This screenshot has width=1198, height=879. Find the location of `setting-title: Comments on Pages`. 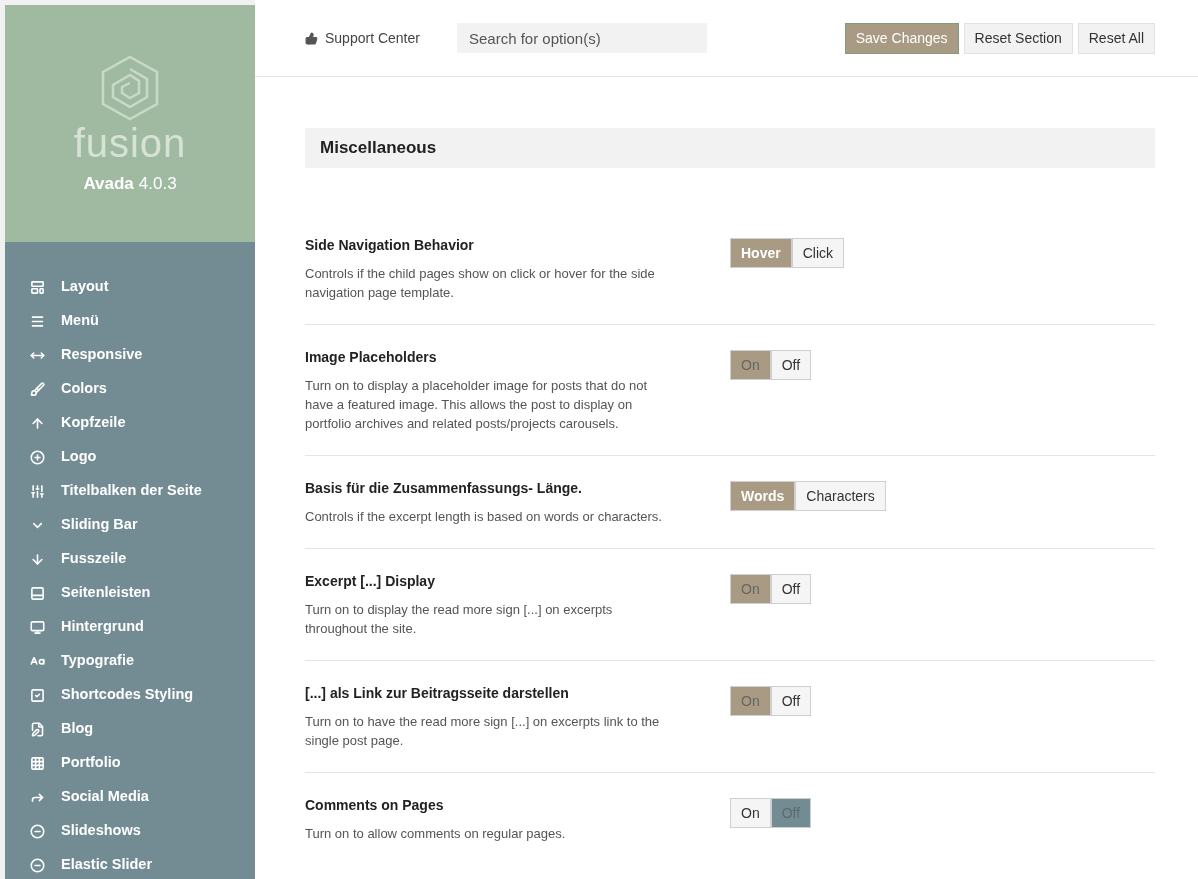

setting-title: Comments on Pages is located at coordinates (375, 805).